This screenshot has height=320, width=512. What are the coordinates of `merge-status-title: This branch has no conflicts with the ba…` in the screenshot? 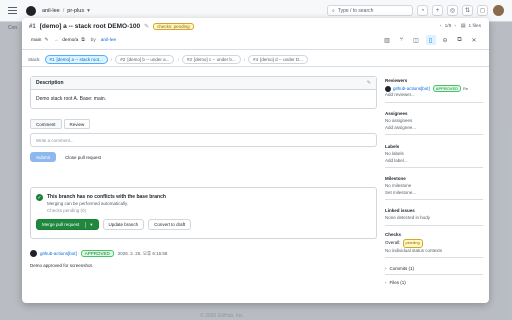 It's located at (106, 197).